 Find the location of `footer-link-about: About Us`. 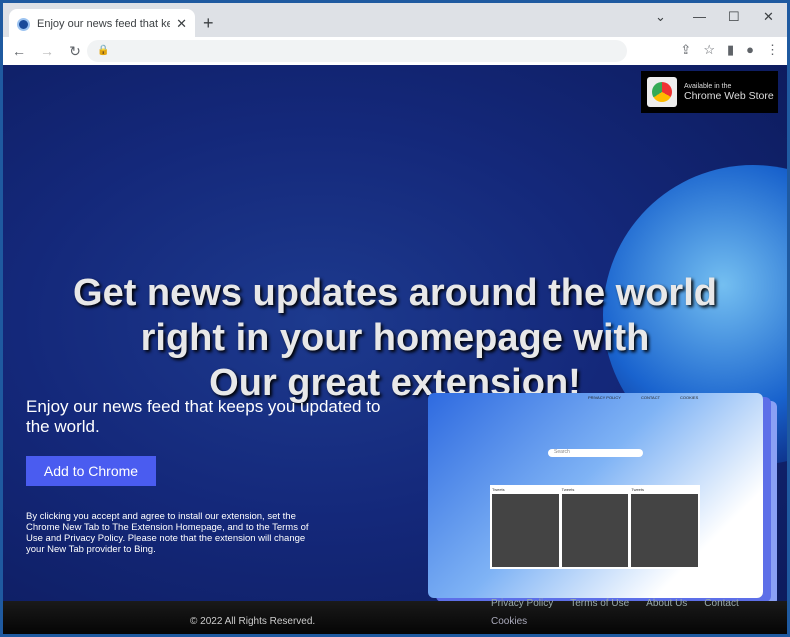

footer-link-about: About Us is located at coordinates (666, 603).